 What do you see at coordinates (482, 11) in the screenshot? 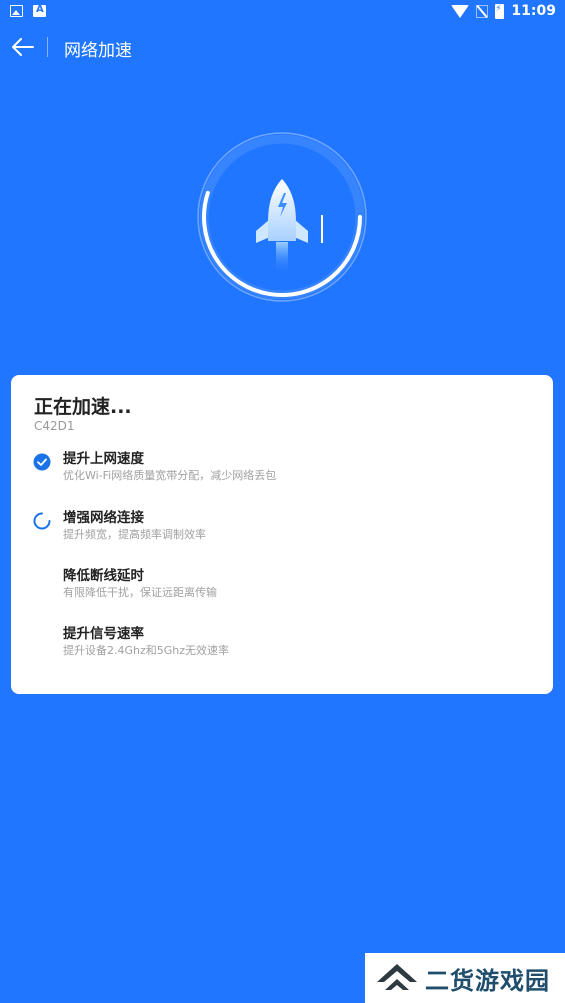
I see `no-signal-icon` at bounding box center [482, 11].